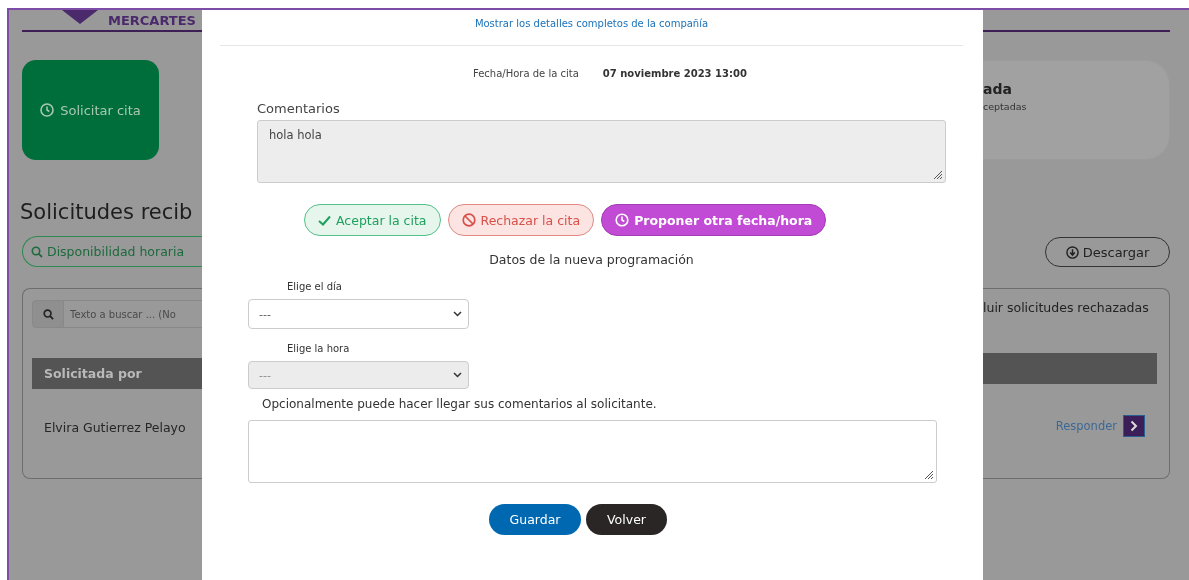 This screenshot has width=1189, height=580. Describe the element at coordinates (133, 314) in the screenshot. I see `search-field: Texto a buscar ... (No` at that location.